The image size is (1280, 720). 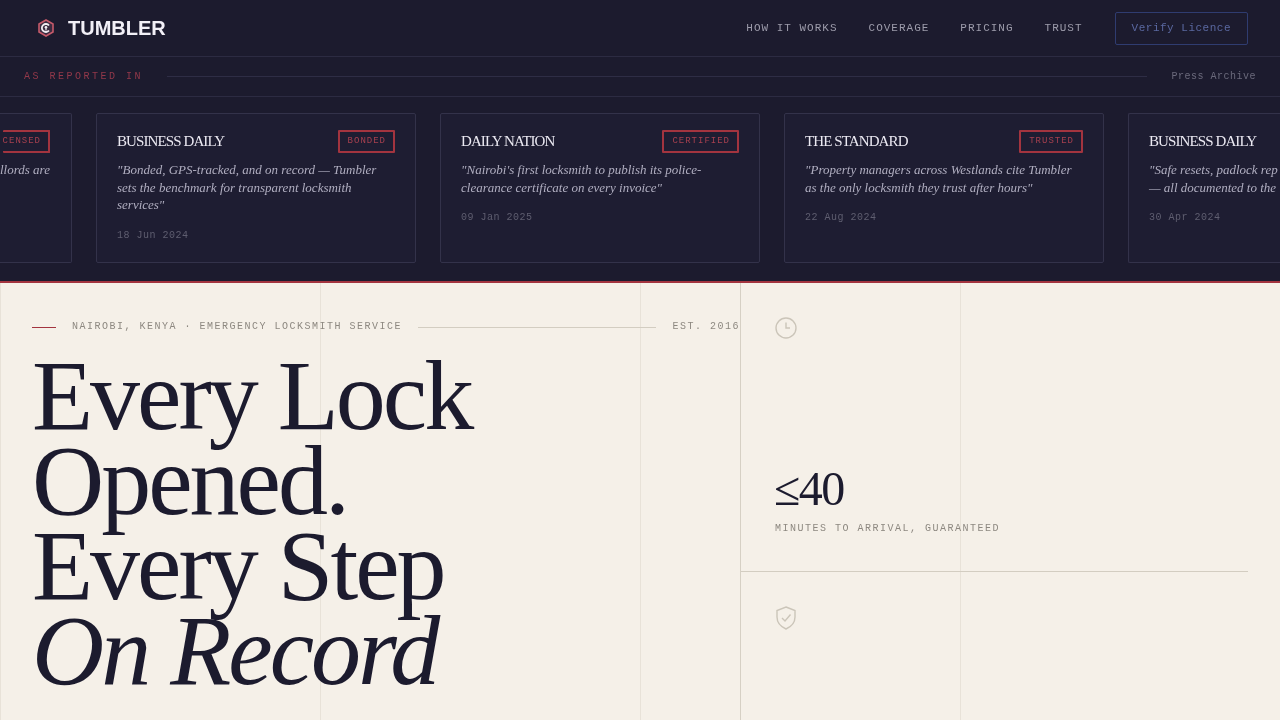 I want to click on badge: TRUSTED, so click(x=1051, y=141).